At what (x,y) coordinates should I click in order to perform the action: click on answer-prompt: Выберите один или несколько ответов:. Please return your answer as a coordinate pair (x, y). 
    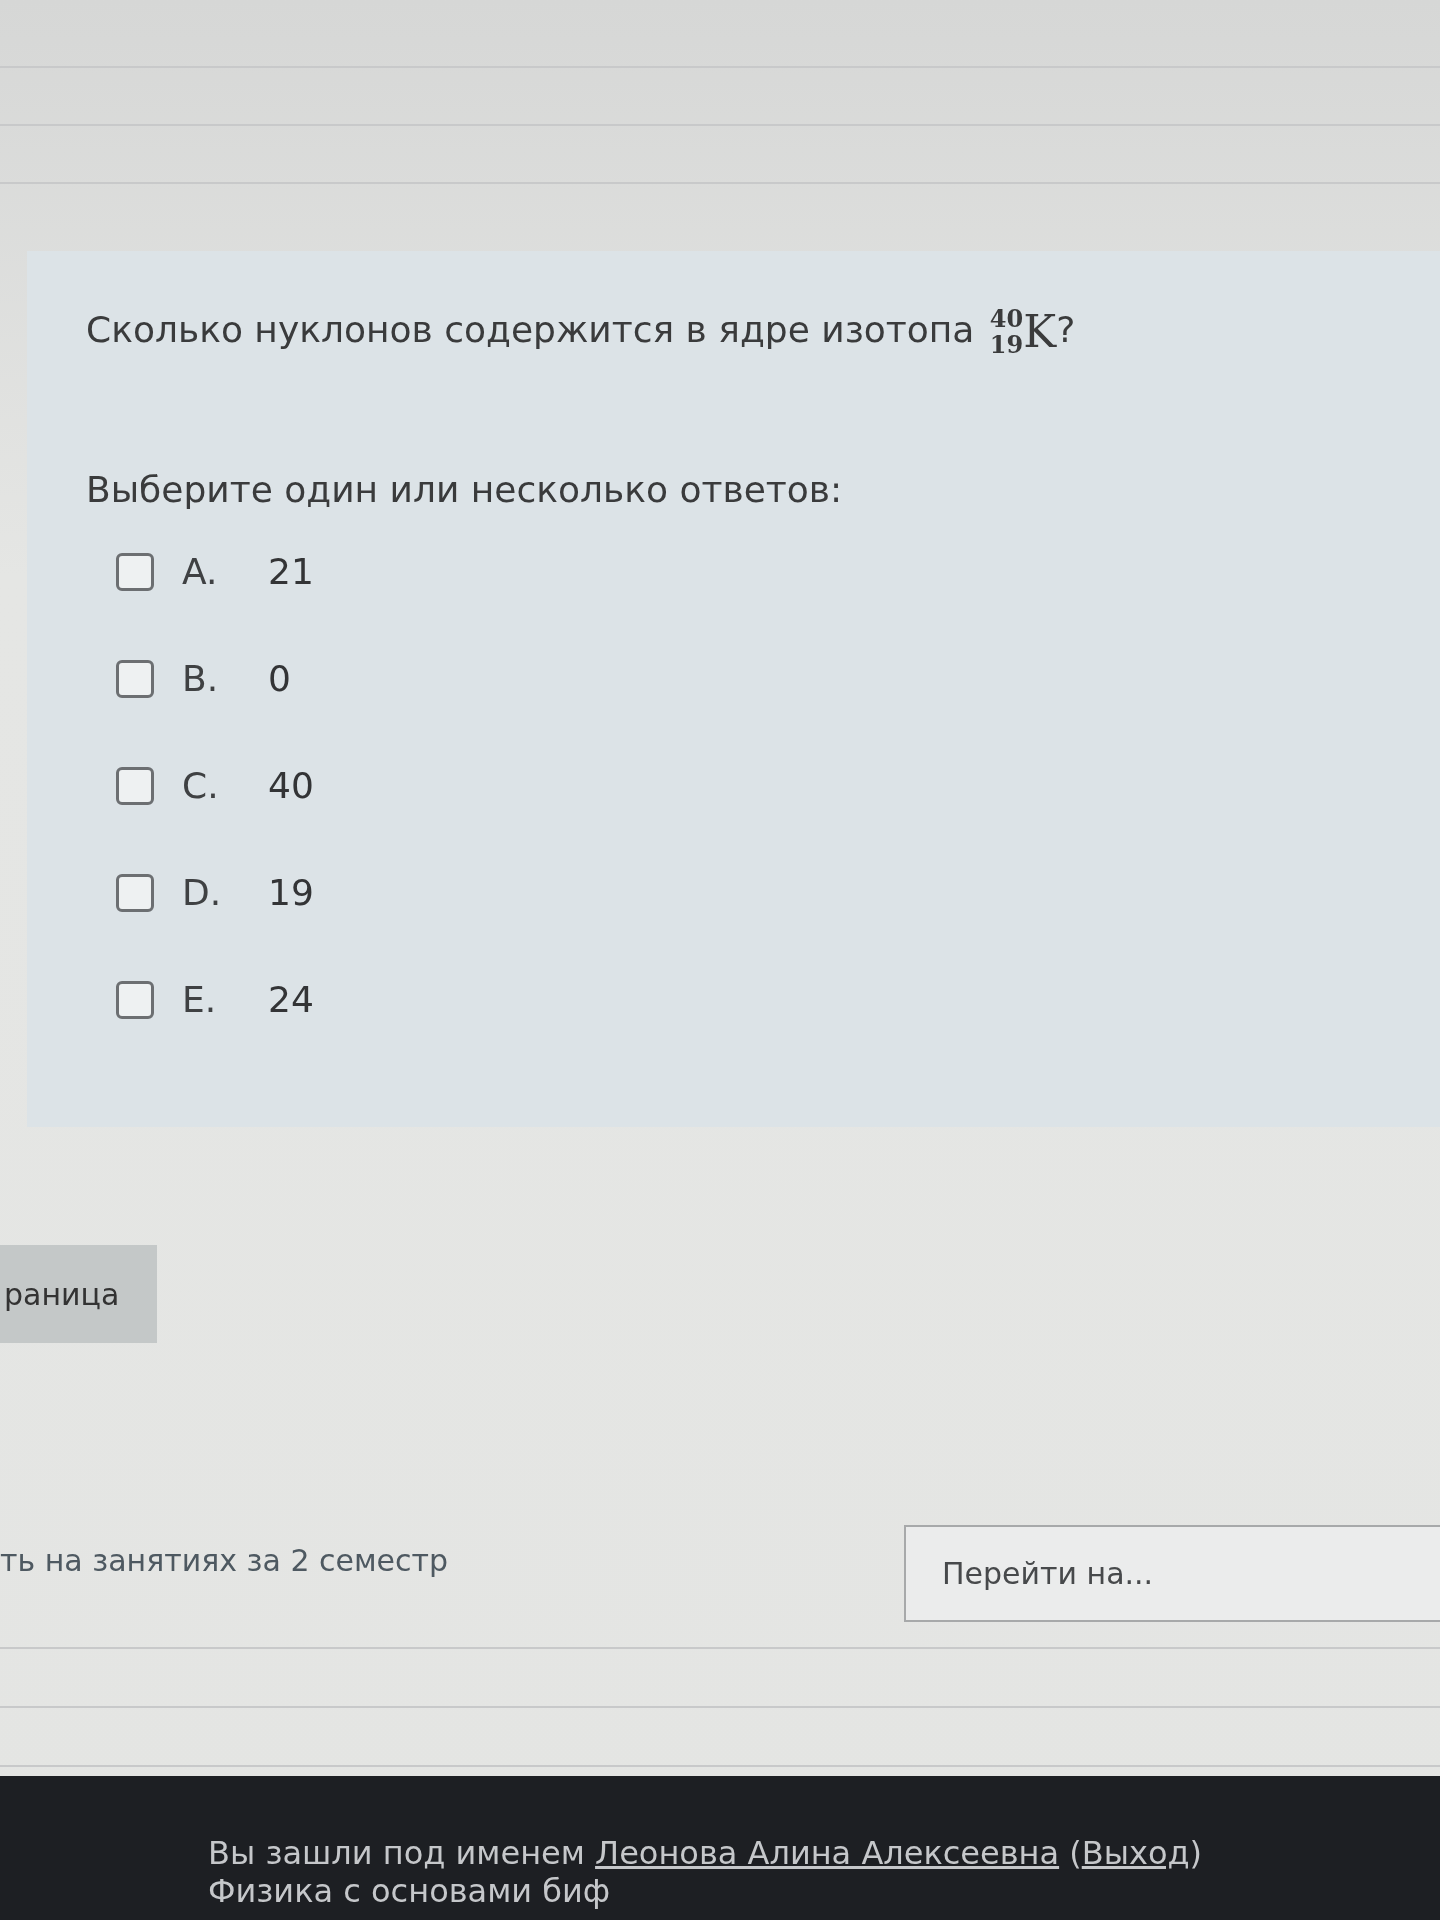
    Looking at the image, I should click on (465, 490).